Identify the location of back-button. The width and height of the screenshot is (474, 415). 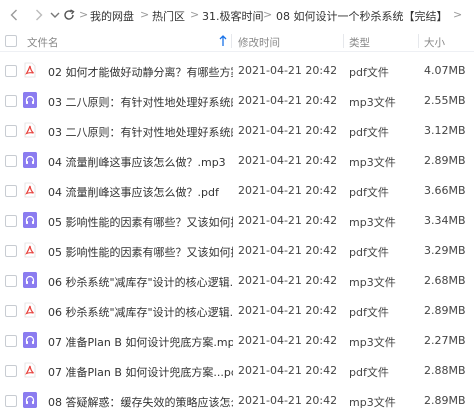
(14, 15).